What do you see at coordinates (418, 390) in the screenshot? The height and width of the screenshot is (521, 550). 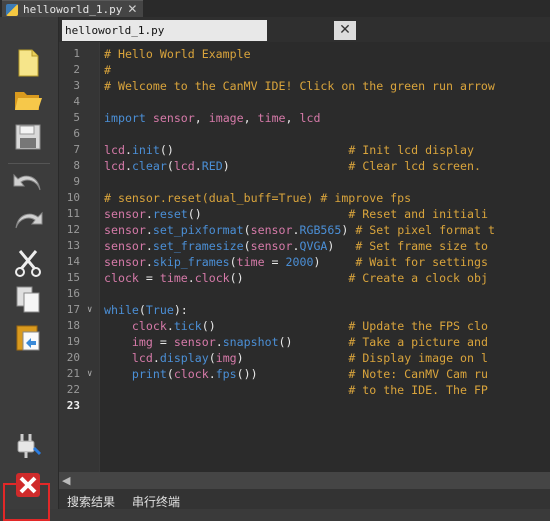 I see `code-line: # to the IDE. The FP` at bounding box center [418, 390].